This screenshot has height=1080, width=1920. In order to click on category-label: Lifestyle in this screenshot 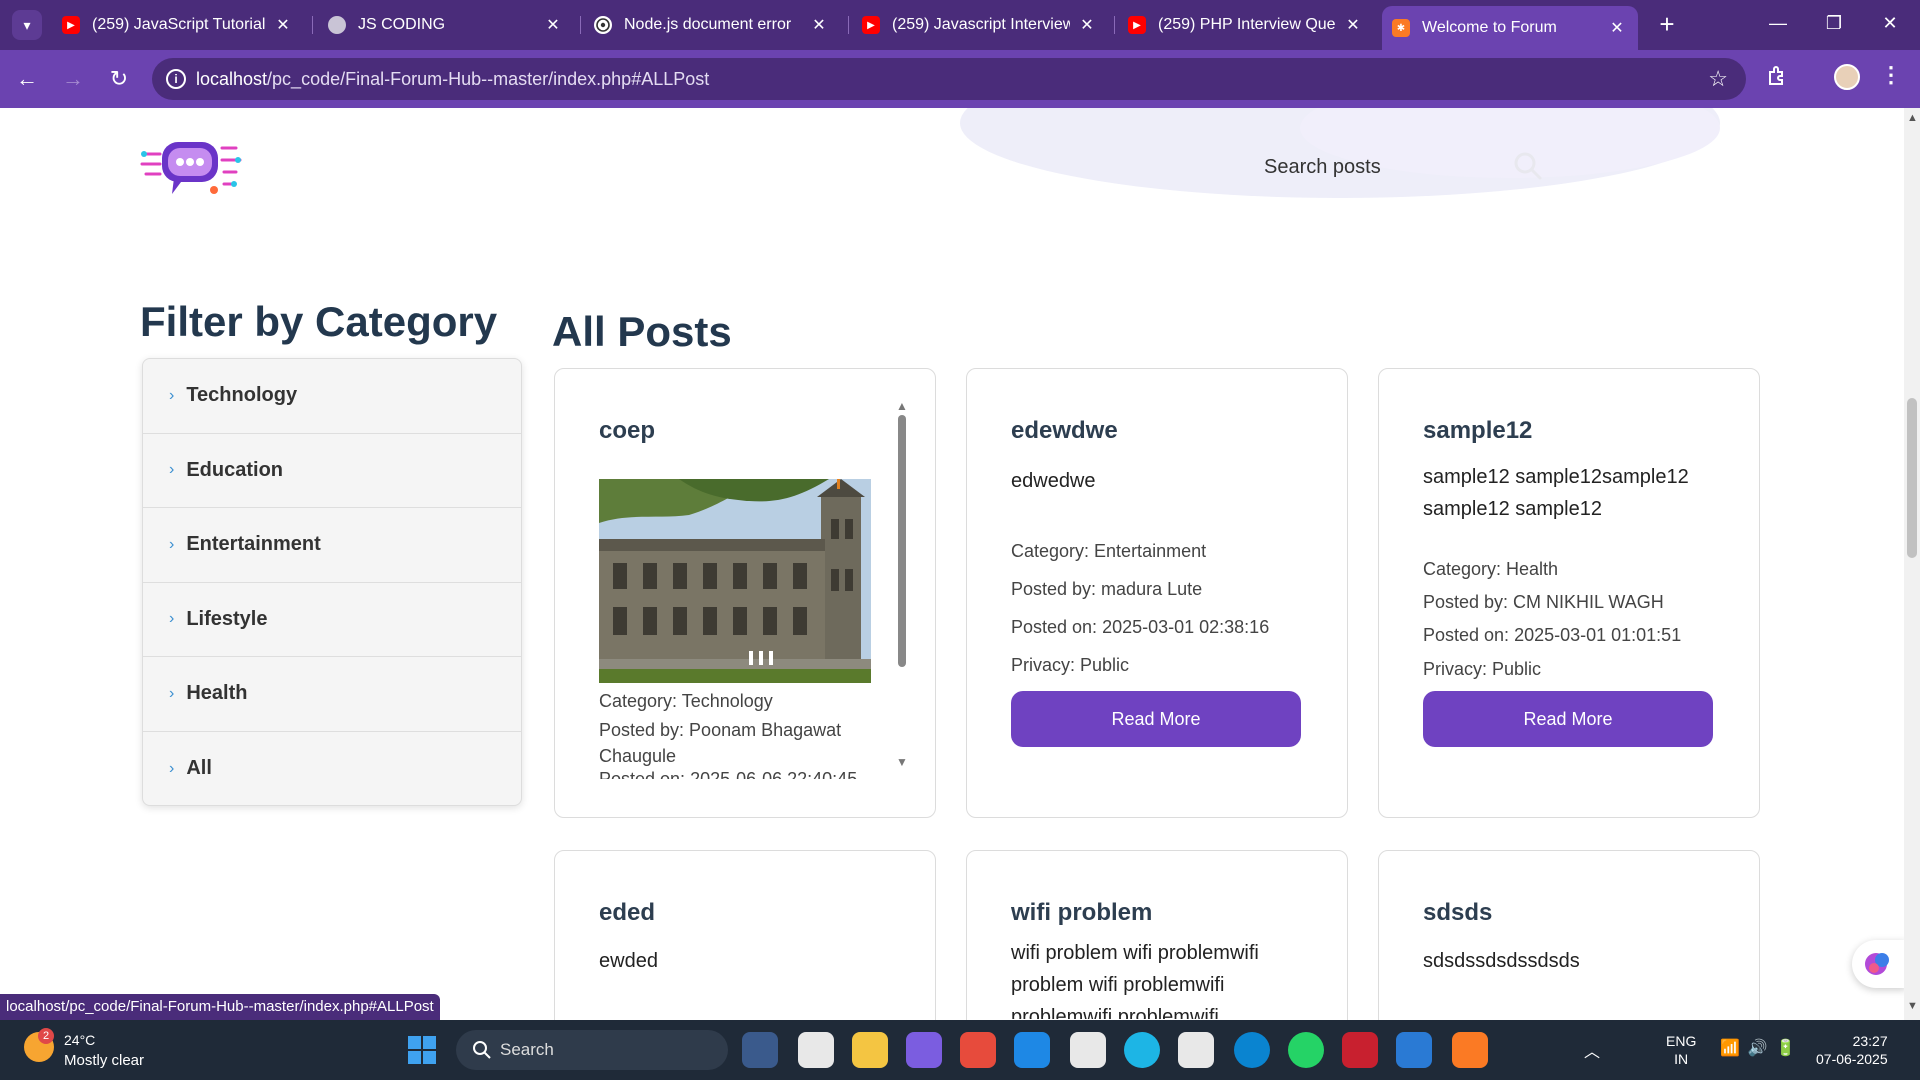, I will do `click(227, 618)`.